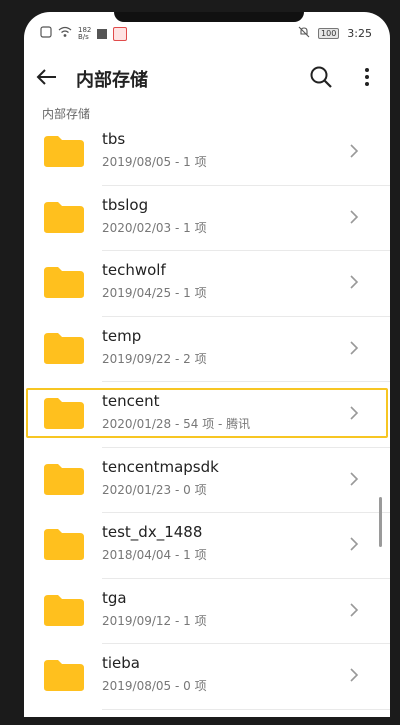 The image size is (400, 725). I want to click on list-item: test_dx_1488 2018/04/04 - 1 项, so click(207, 546).